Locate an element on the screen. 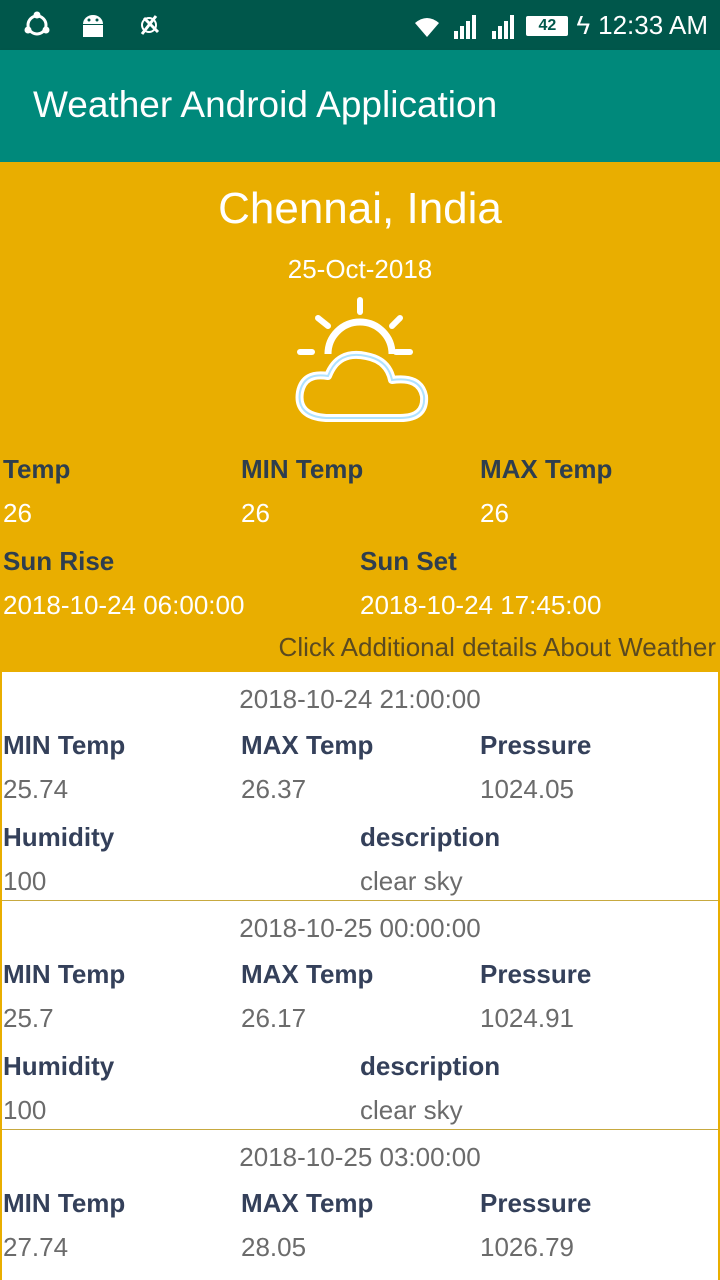  max-temp-value: 26.17 is located at coordinates (274, 1018).